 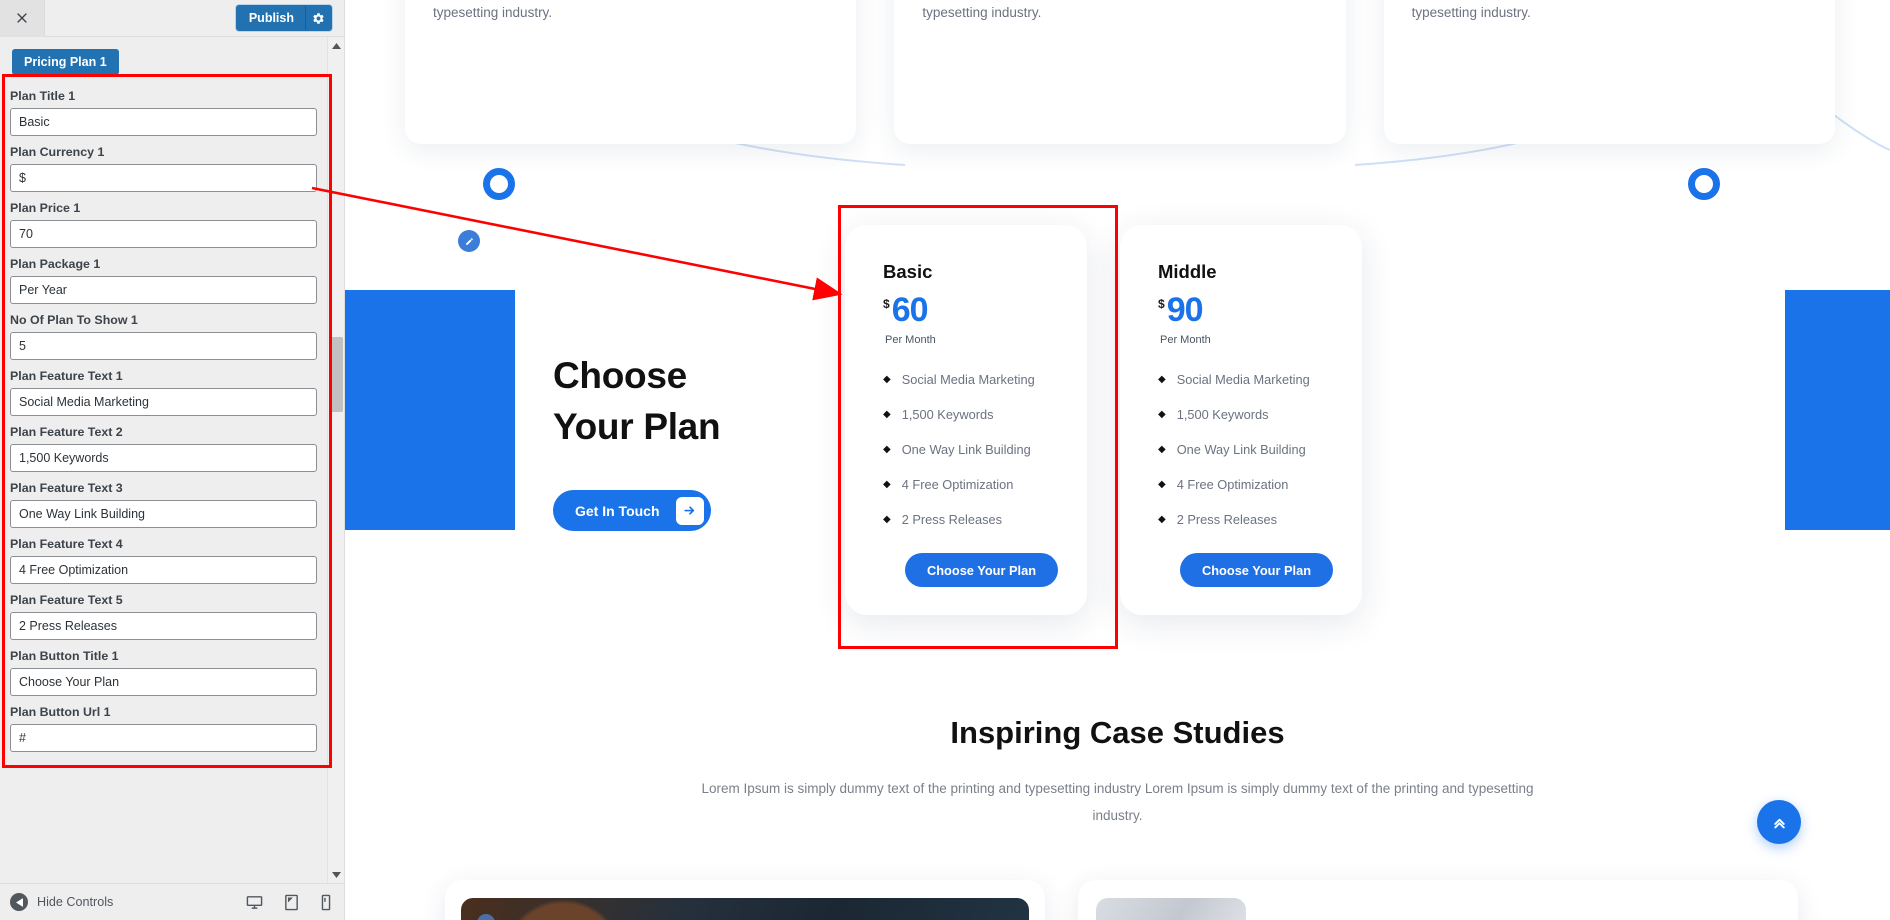 I want to click on pricing-card-title: Middle, so click(x=1187, y=271).